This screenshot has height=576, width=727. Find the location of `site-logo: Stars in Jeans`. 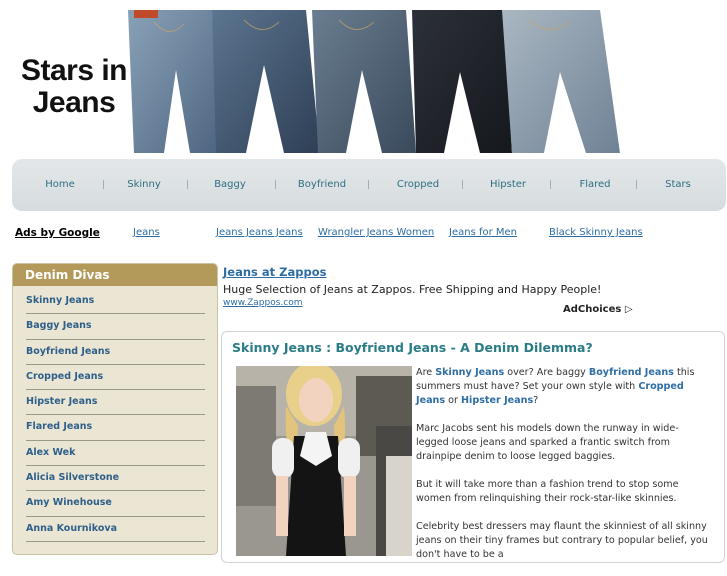

site-logo: Stars in Jeans is located at coordinates (74, 87).